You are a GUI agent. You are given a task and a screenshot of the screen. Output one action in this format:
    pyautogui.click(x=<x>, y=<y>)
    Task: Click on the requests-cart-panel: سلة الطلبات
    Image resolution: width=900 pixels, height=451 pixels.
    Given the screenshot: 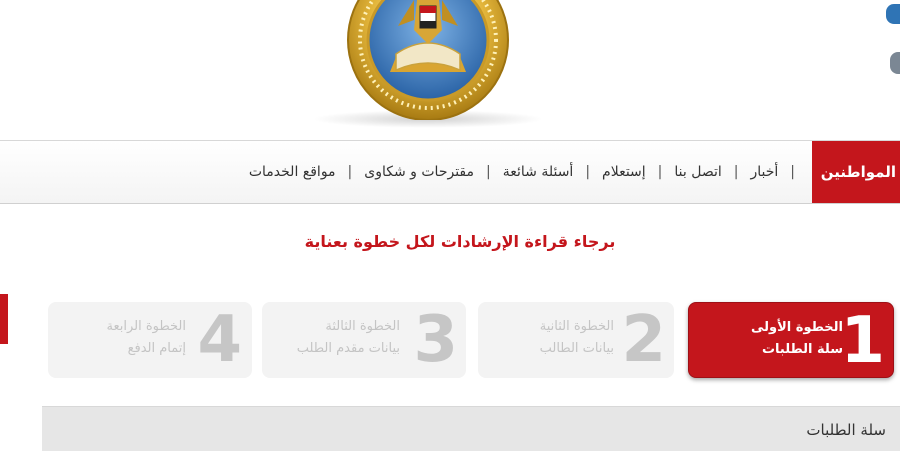 What is the action you would take?
    pyautogui.click(x=471, y=428)
    